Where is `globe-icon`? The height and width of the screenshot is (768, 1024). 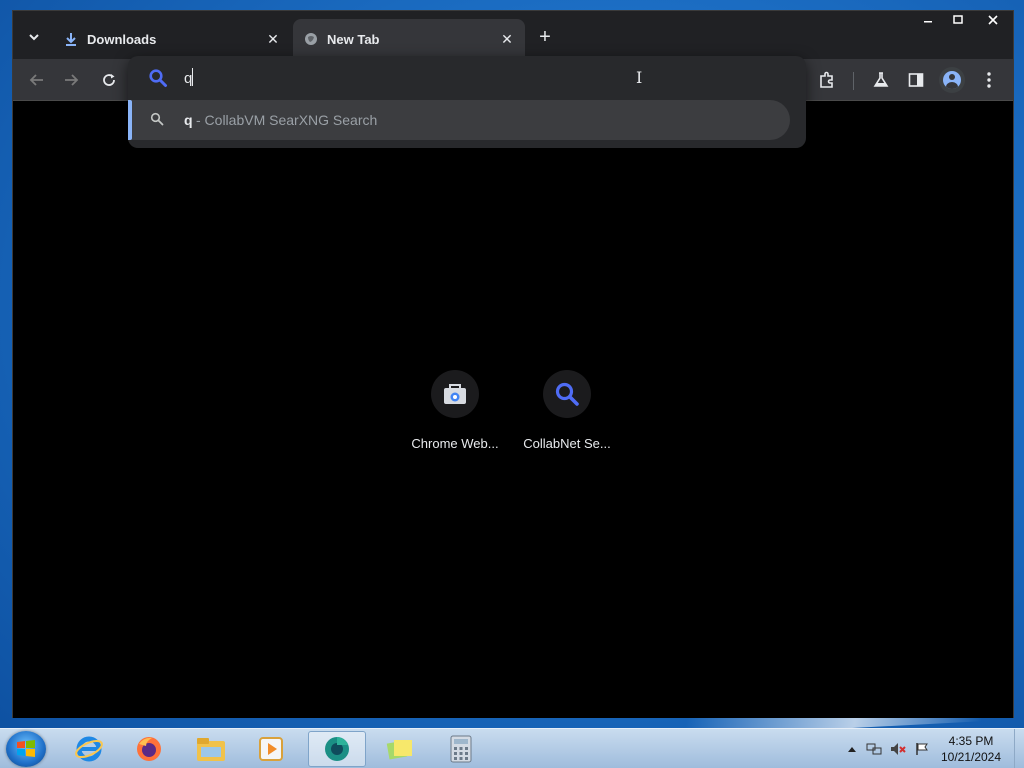
globe-icon is located at coordinates (311, 39).